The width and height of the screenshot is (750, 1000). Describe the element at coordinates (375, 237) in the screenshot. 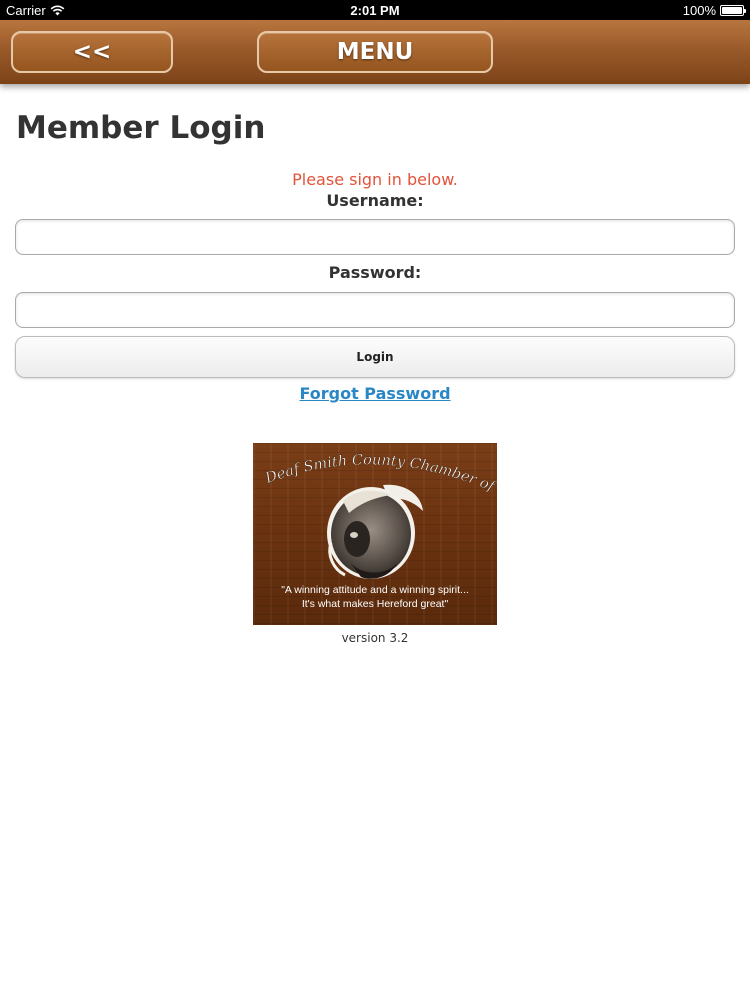

I see `username-input` at that location.